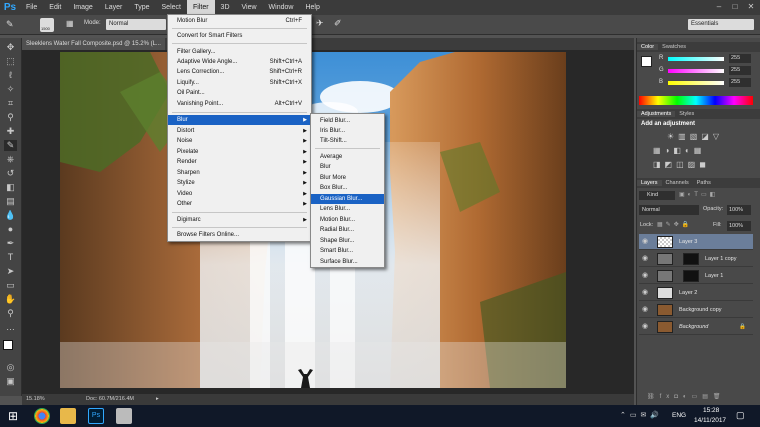  I want to click on adjustment-icons-row-3: ◨◩◫▨◼, so click(703, 165).